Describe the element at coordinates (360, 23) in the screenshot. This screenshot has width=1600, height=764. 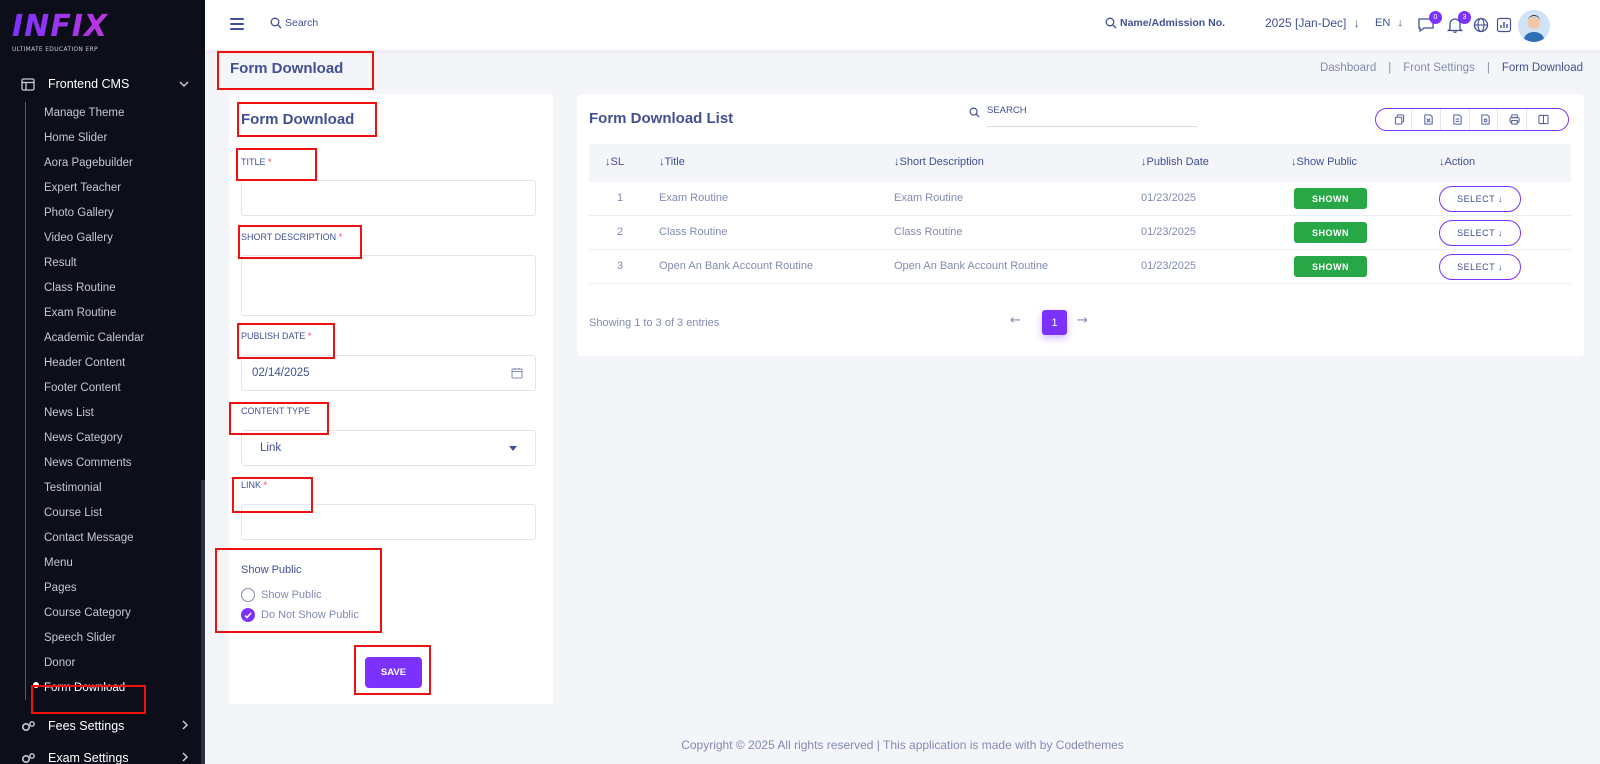
I see `header-search-input` at that location.